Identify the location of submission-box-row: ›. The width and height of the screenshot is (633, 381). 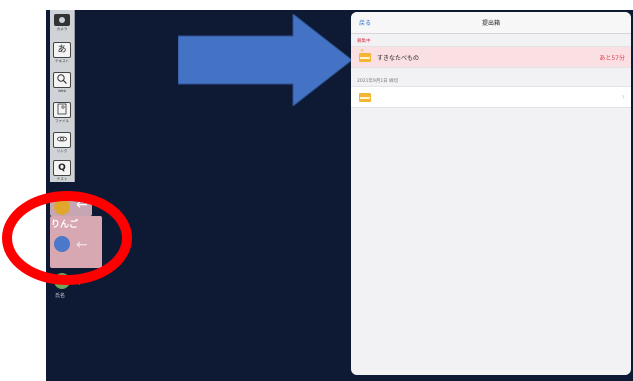
(491, 97).